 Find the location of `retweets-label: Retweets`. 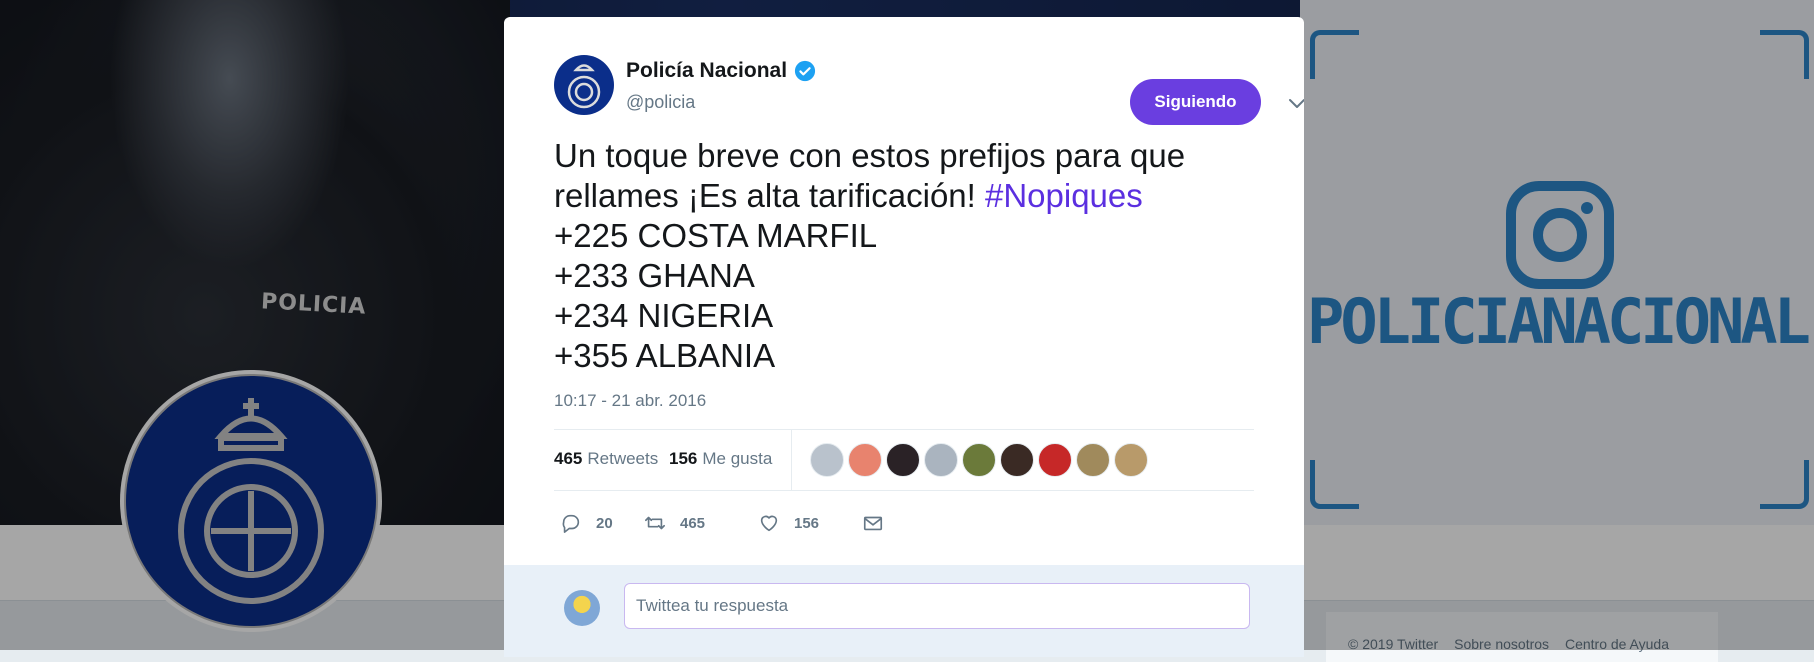

retweets-label: Retweets is located at coordinates (623, 458).